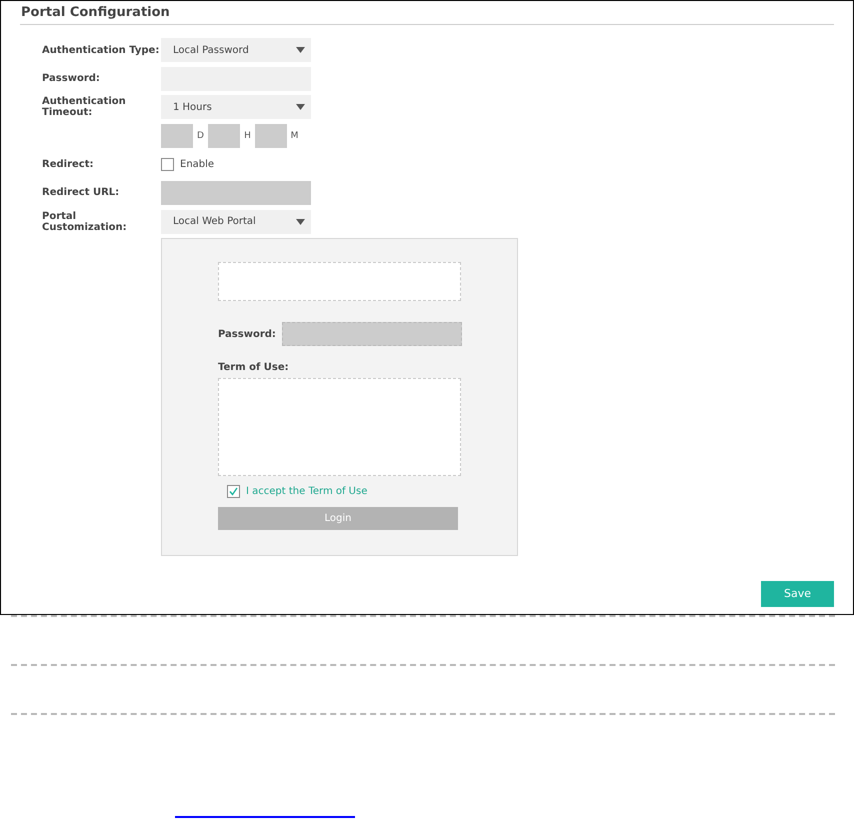 Image resolution: width=854 pixels, height=820 pixels. Describe the element at coordinates (67, 164) in the screenshot. I see `field-label: Redirect:` at that location.